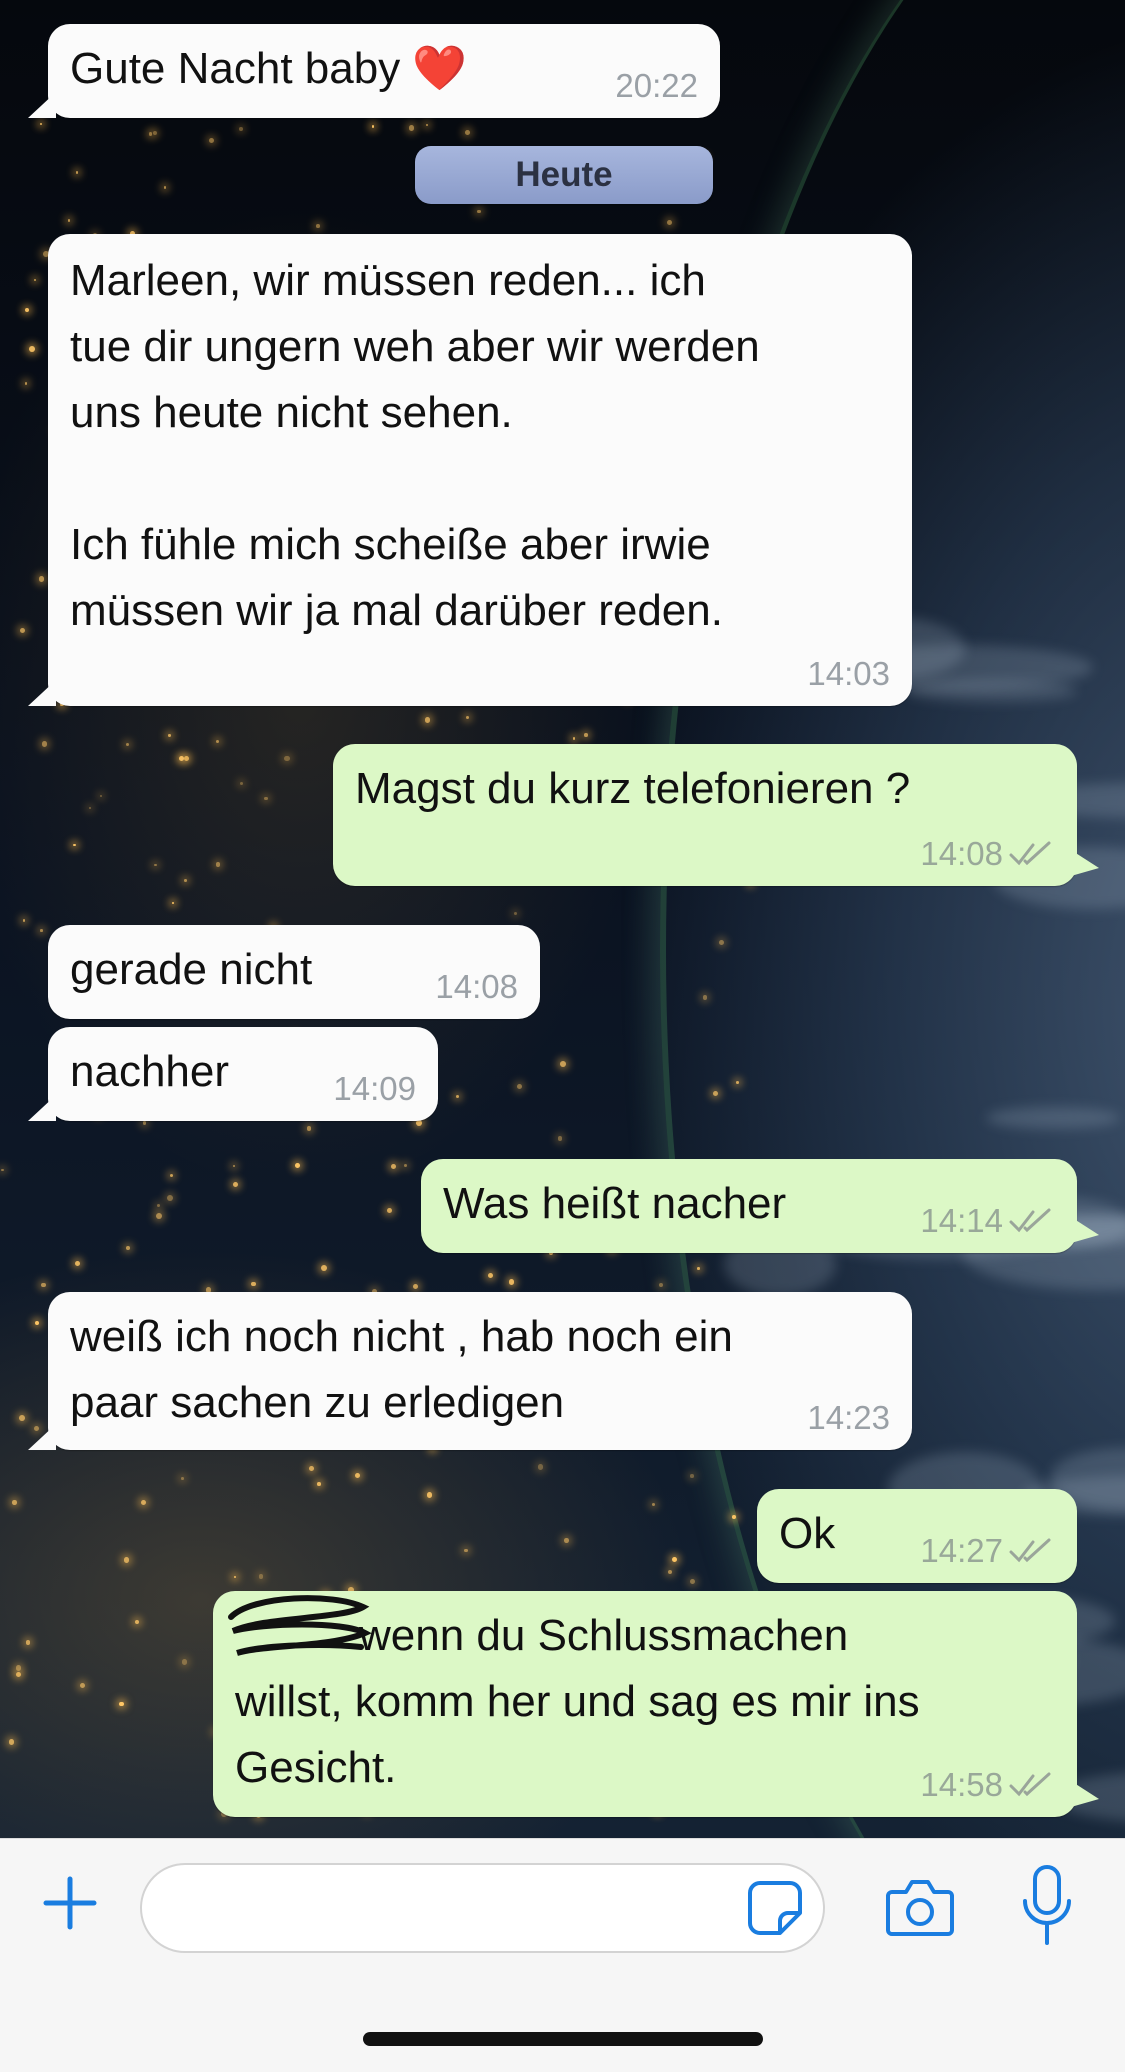  What do you see at coordinates (150, 1071) in the screenshot?
I see `message-text: nachher` at bounding box center [150, 1071].